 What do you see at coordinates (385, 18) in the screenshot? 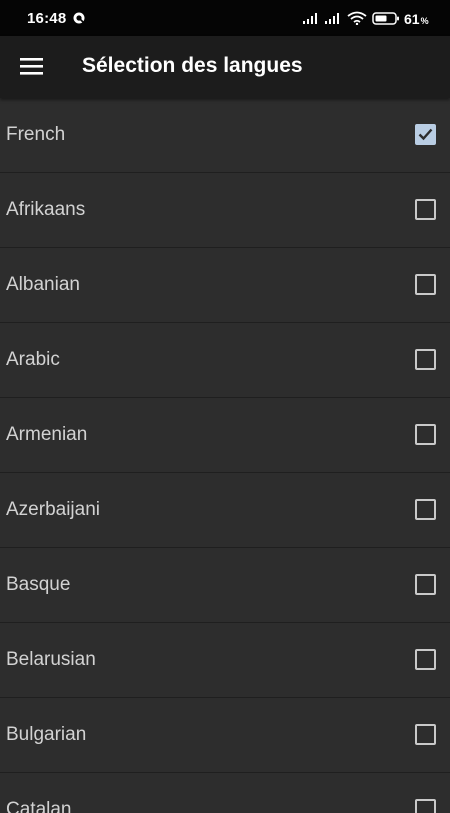
I see `battery-icon` at bounding box center [385, 18].